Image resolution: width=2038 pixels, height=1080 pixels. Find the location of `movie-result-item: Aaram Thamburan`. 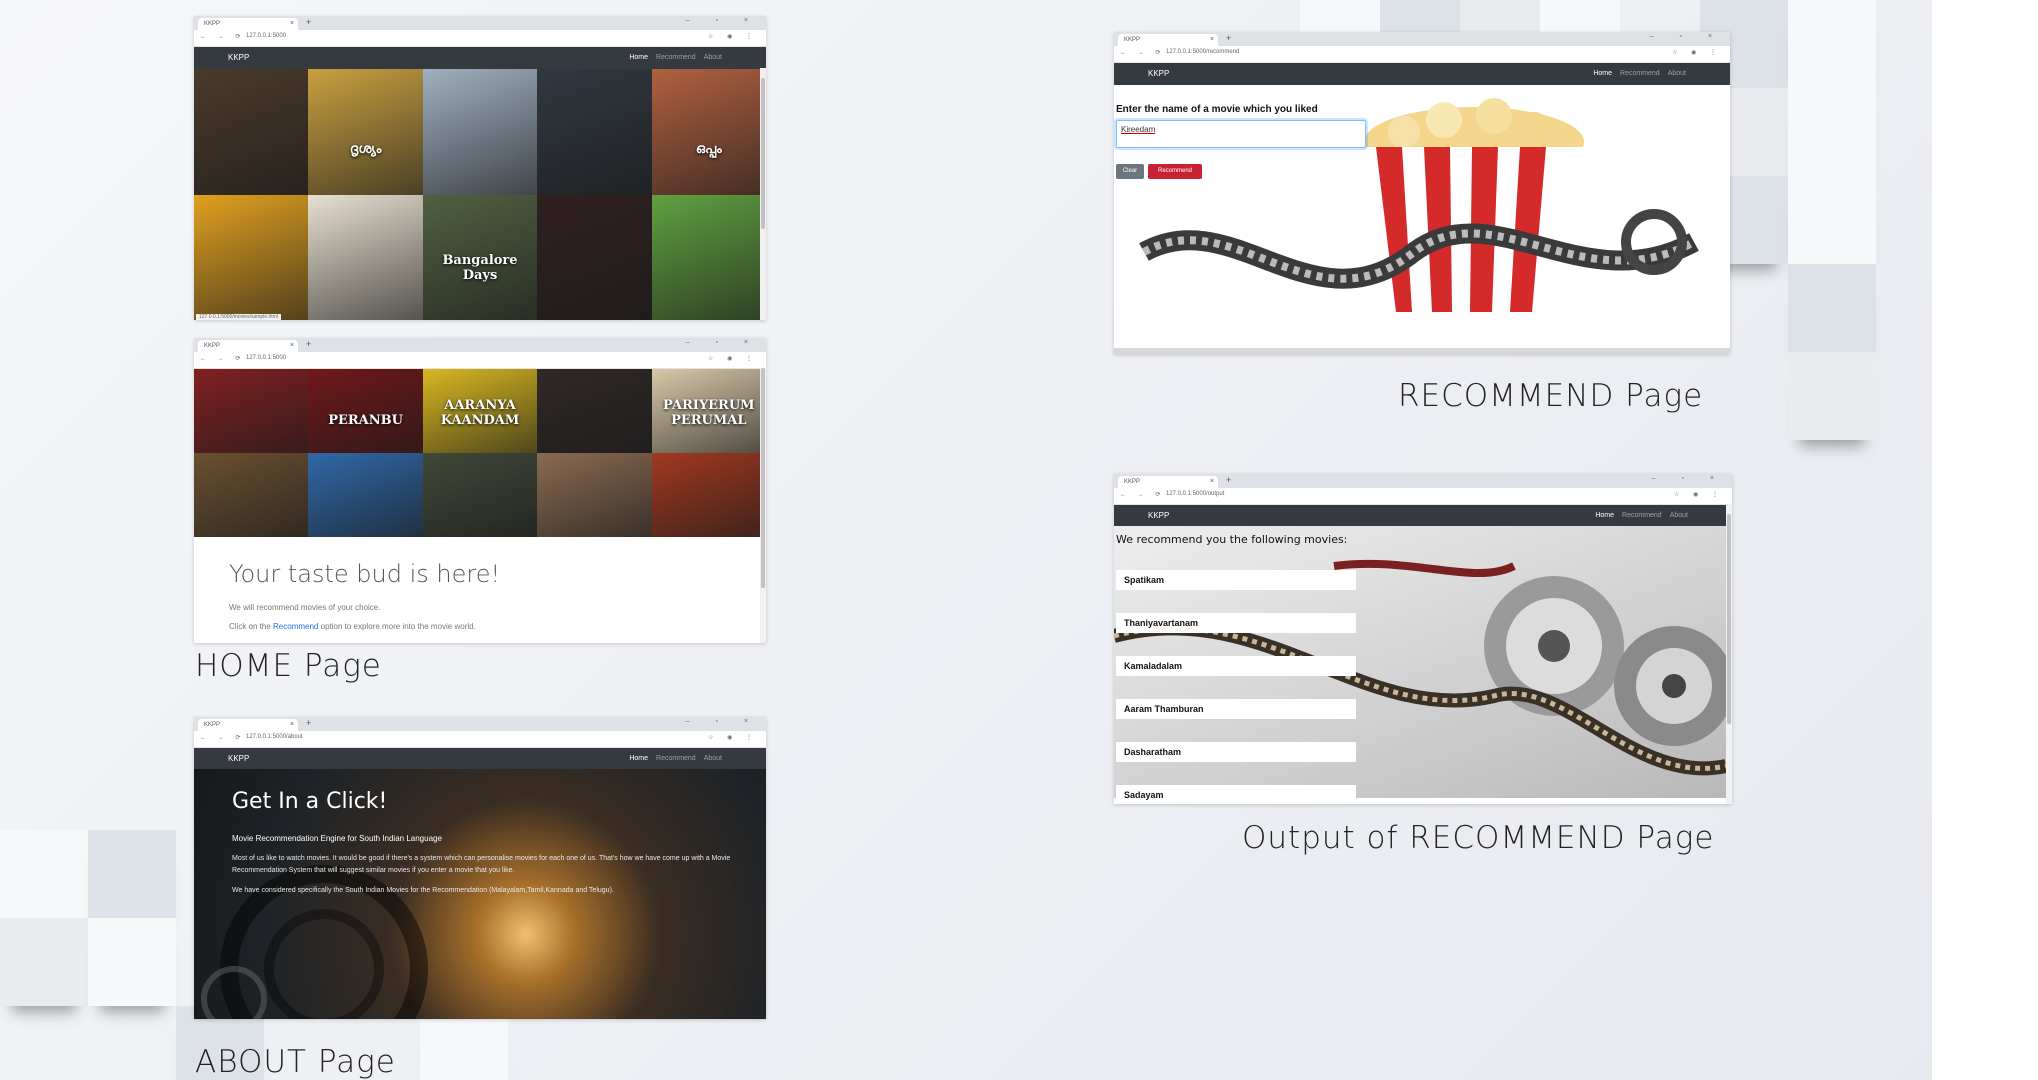

movie-result-item: Aaram Thamburan is located at coordinates (1236, 709).